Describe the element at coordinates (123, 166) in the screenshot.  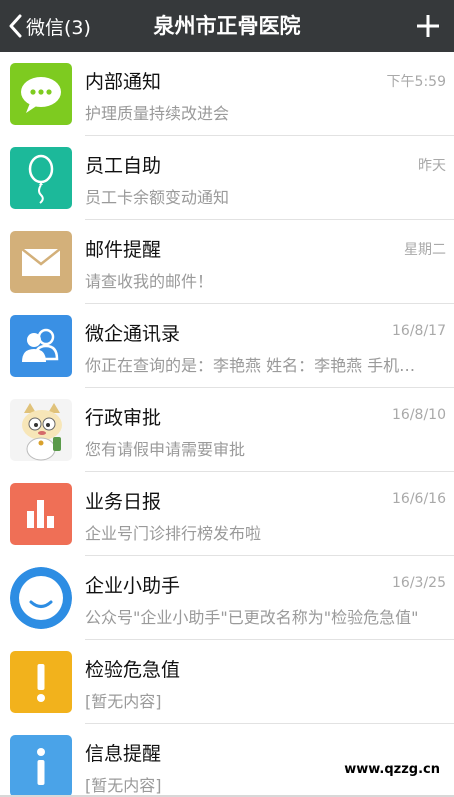
I see `conversation-title: 员工自助` at that location.